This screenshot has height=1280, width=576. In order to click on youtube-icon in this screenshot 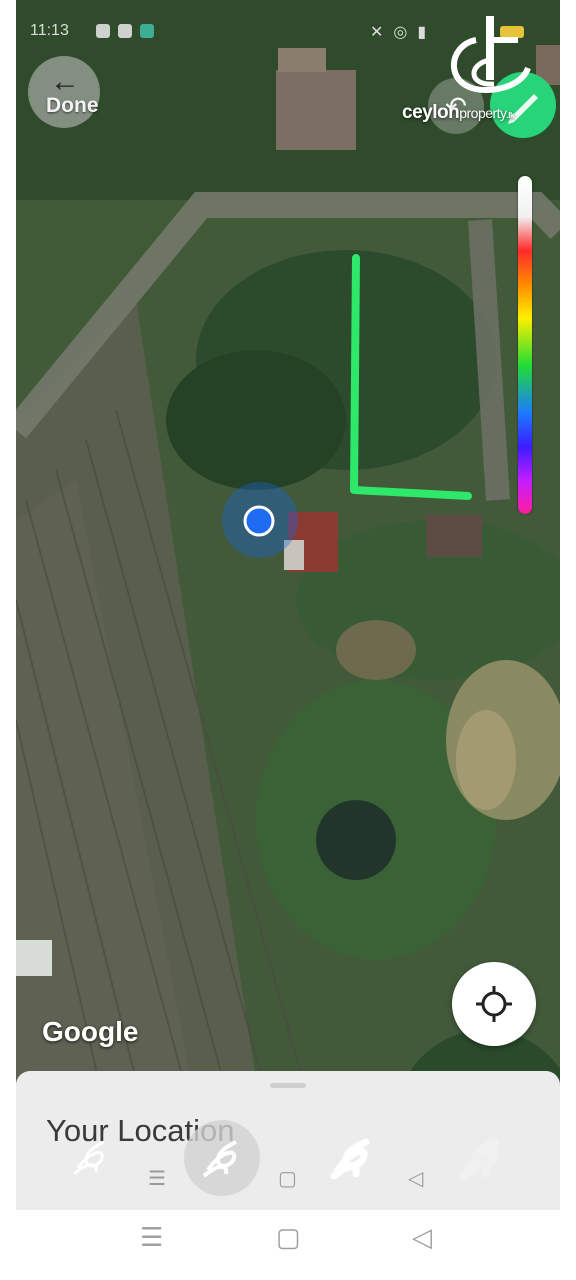, I will do `click(125, 31)`.